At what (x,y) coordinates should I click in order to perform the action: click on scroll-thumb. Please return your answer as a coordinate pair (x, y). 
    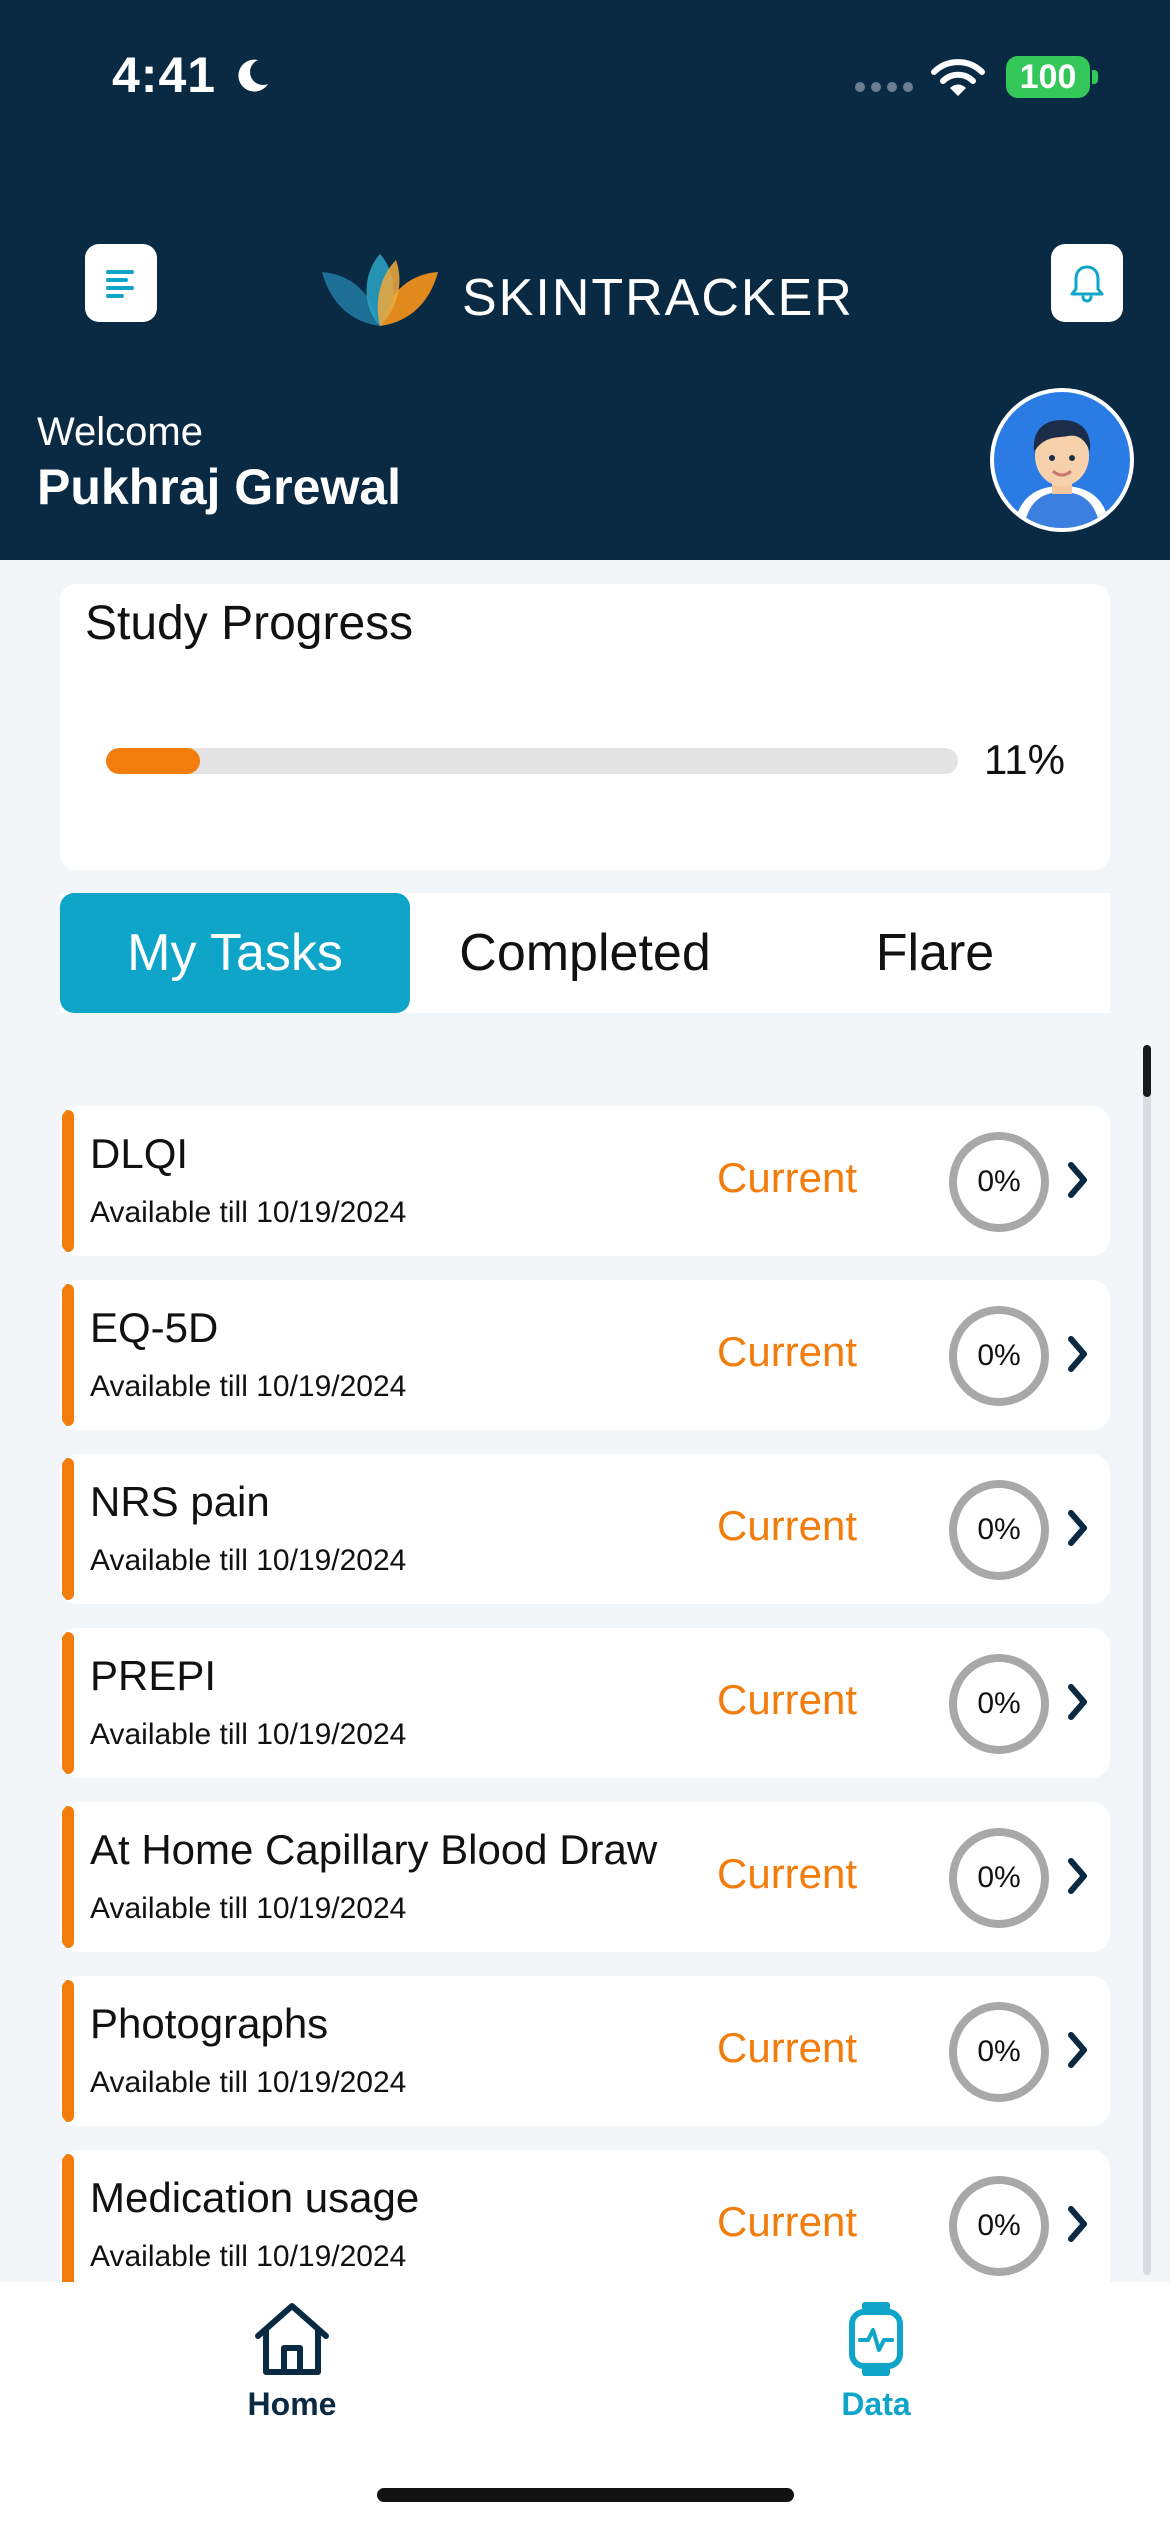
    Looking at the image, I should click on (1147, 1071).